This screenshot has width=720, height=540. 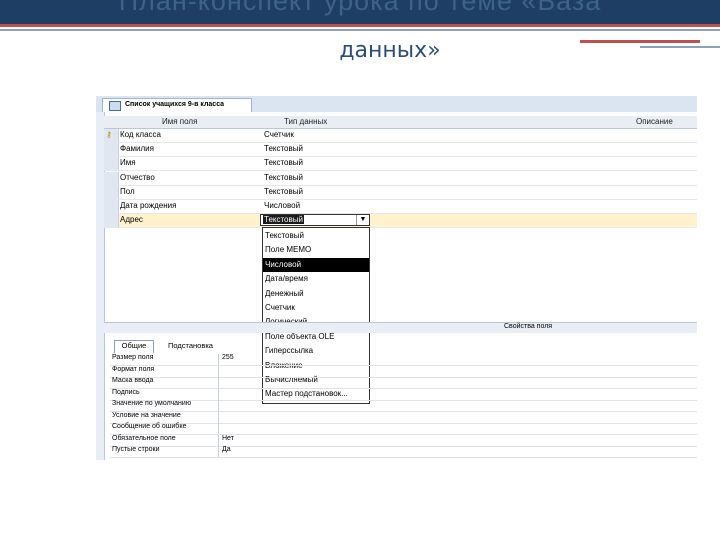 What do you see at coordinates (400, 136) in the screenshot?
I see `field-row: ⚷ Код класса Счетчик` at bounding box center [400, 136].